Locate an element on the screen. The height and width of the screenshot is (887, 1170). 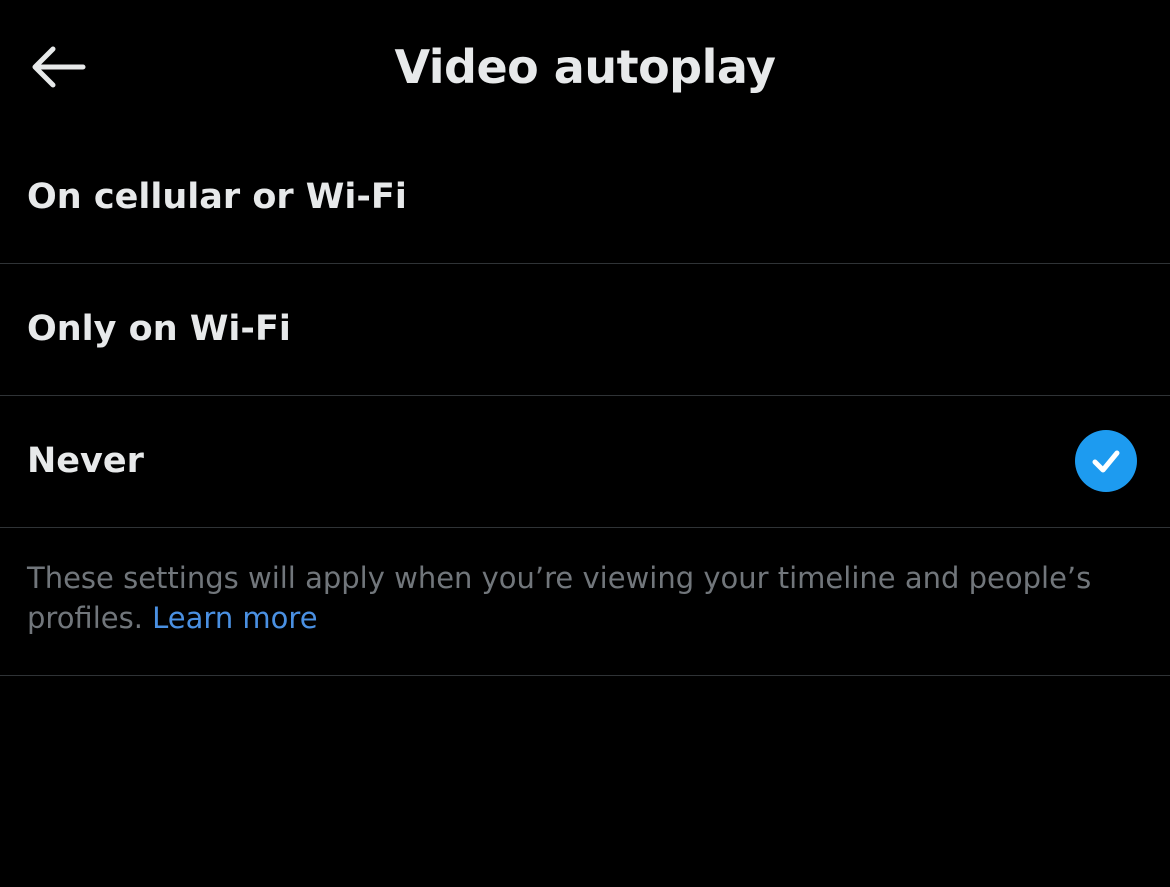
header: Video autoplay is located at coordinates (585, 66).